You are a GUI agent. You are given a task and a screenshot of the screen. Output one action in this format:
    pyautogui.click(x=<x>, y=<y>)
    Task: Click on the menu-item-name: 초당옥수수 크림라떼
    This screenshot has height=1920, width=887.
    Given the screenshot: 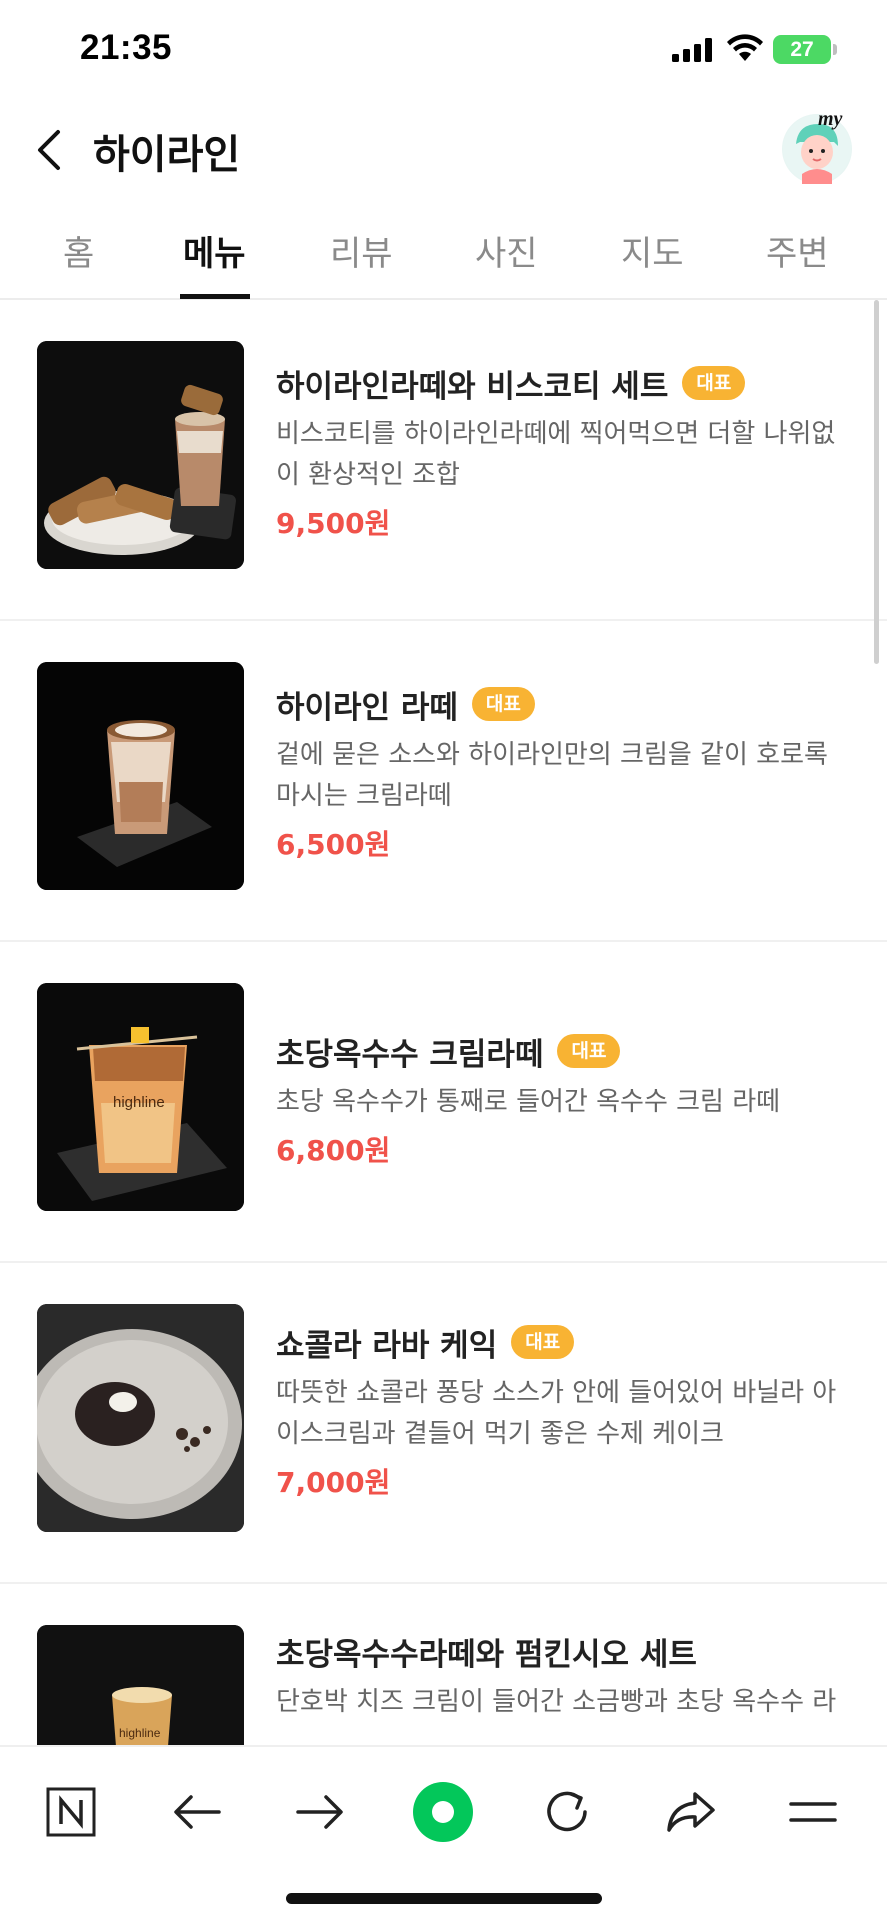 What is the action you would take?
    pyautogui.click(x=410, y=1054)
    